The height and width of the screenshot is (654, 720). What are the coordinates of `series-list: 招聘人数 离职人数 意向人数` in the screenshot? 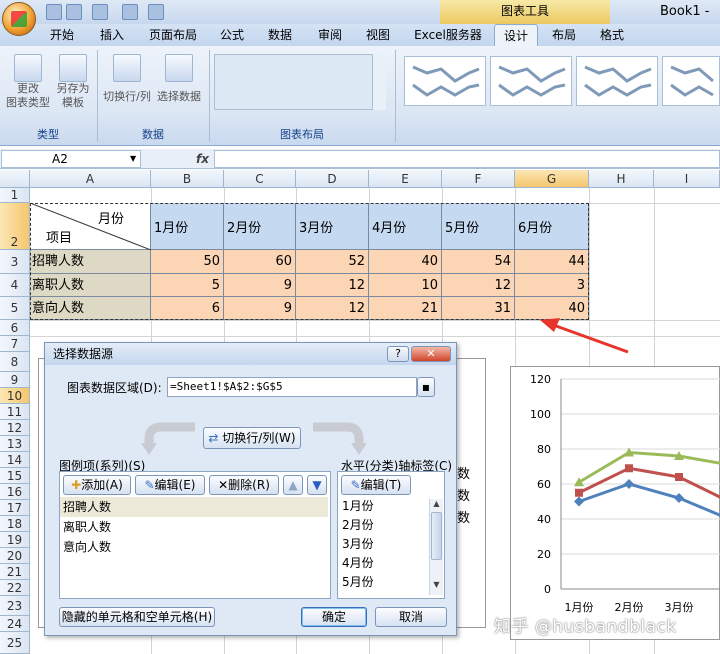 It's located at (194, 527).